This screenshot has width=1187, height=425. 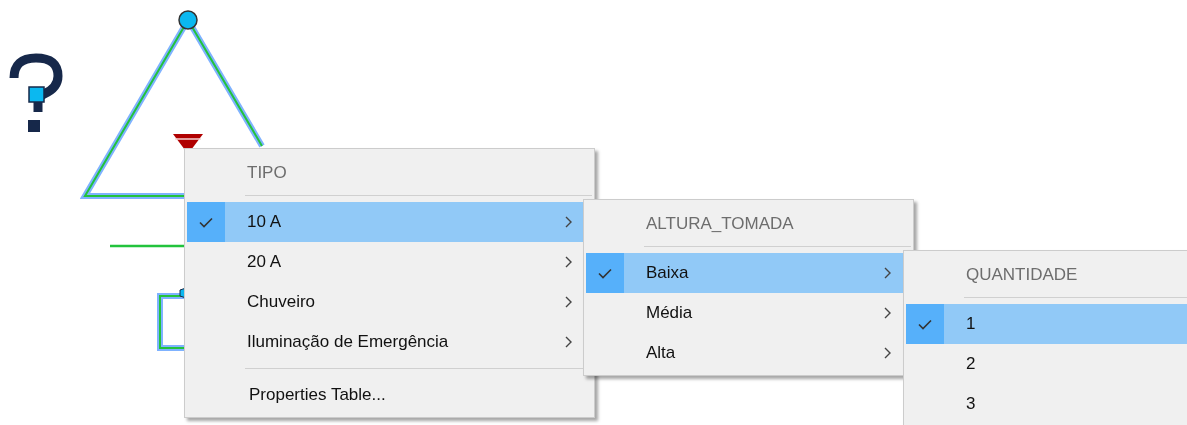 I want to click on menu-item-label: 2, so click(x=971, y=364).